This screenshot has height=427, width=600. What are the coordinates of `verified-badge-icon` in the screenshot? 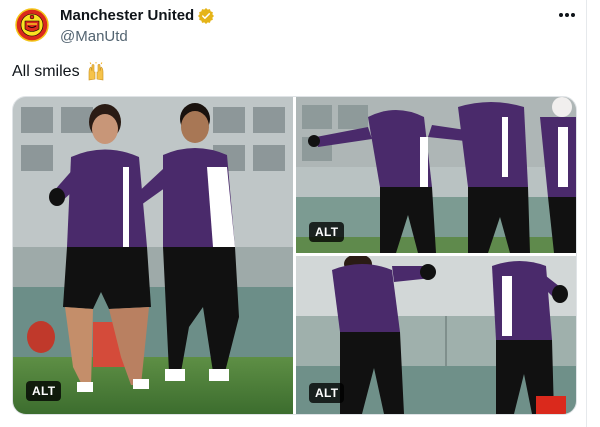 It's located at (206, 15).